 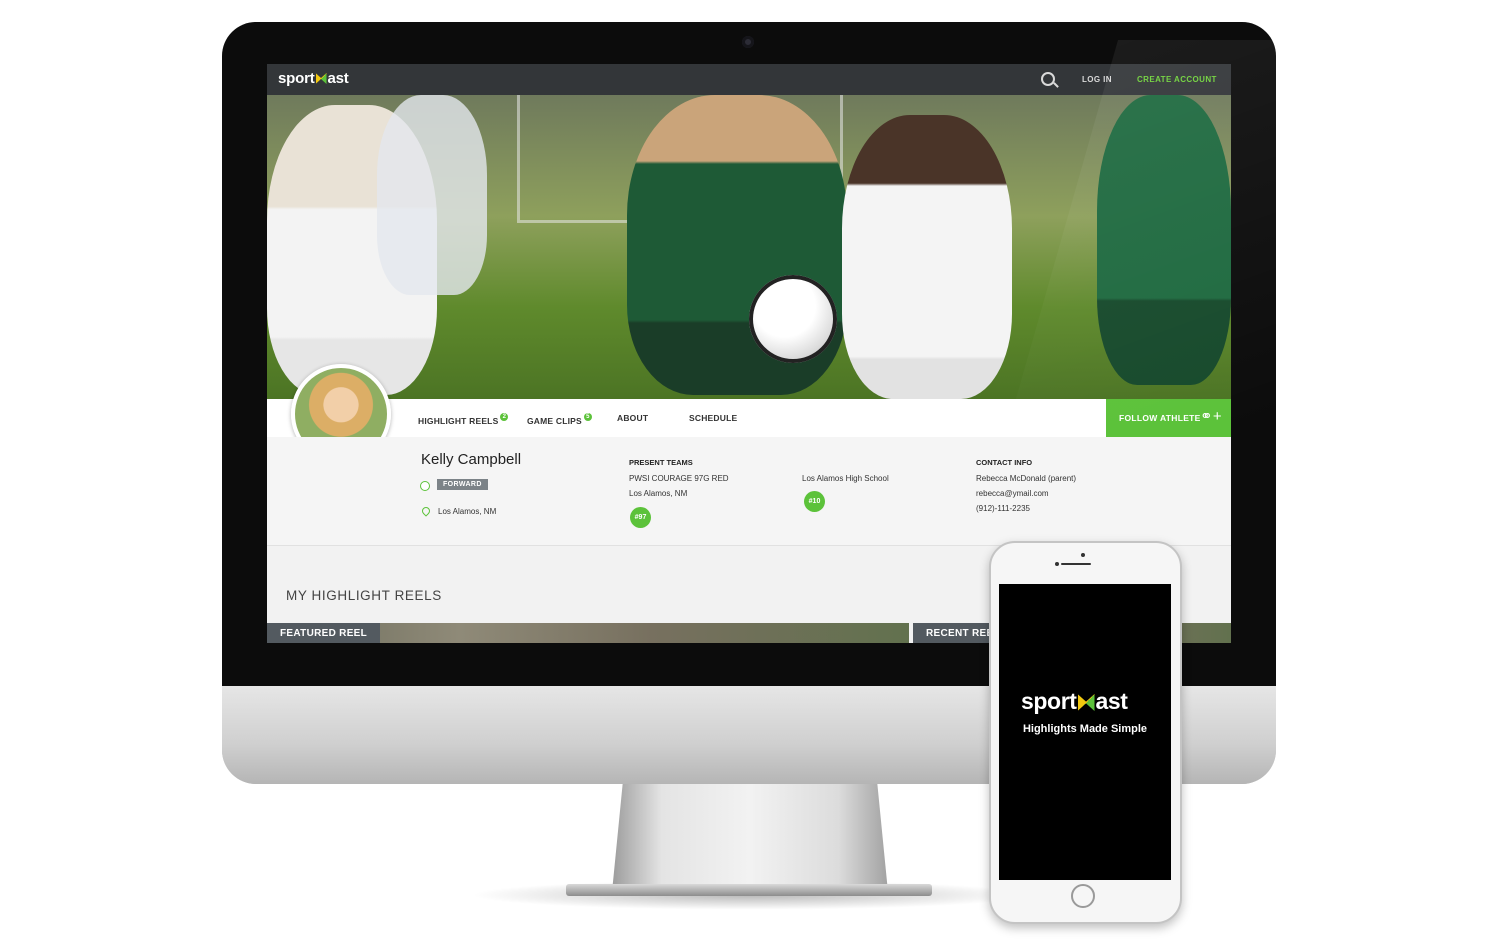 What do you see at coordinates (749, 890) in the screenshot?
I see `monitor-base` at bounding box center [749, 890].